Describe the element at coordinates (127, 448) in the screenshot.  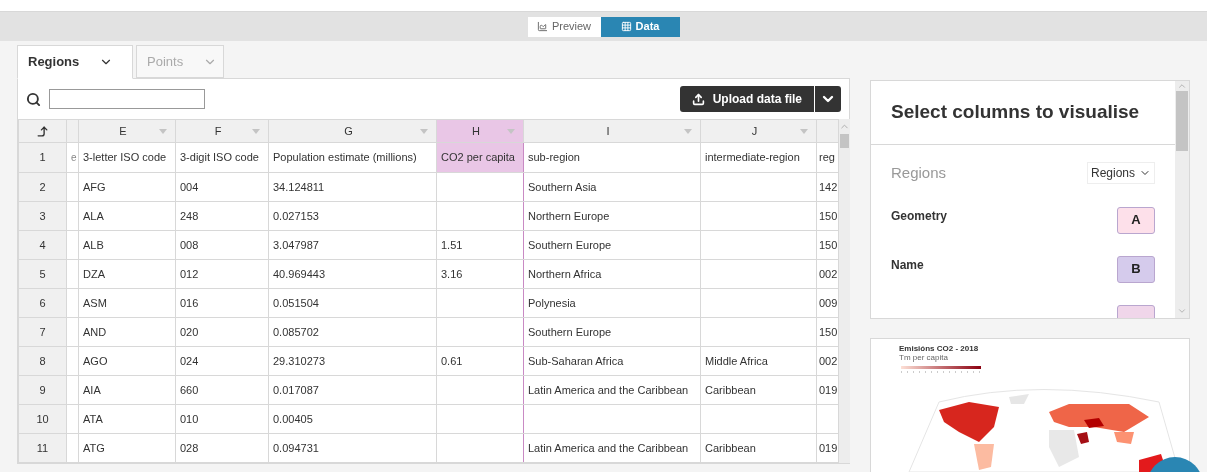
I see `table-cell: ATG` at that location.